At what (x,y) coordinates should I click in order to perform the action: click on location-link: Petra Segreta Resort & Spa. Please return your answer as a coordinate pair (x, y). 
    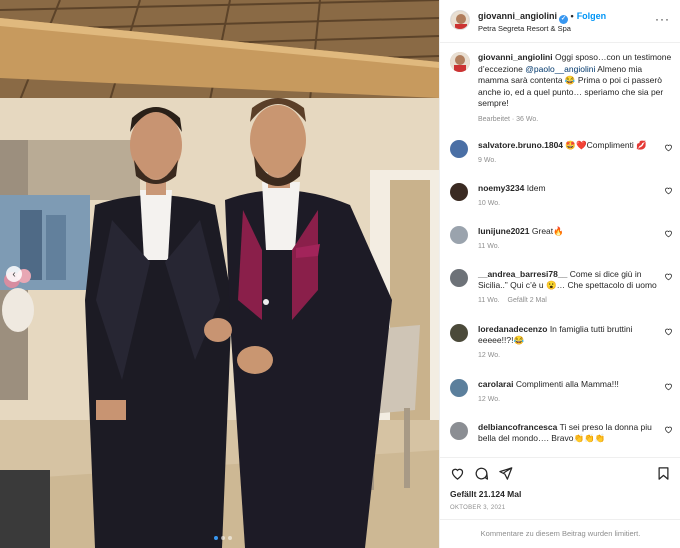
    Looking at the image, I should click on (524, 28).